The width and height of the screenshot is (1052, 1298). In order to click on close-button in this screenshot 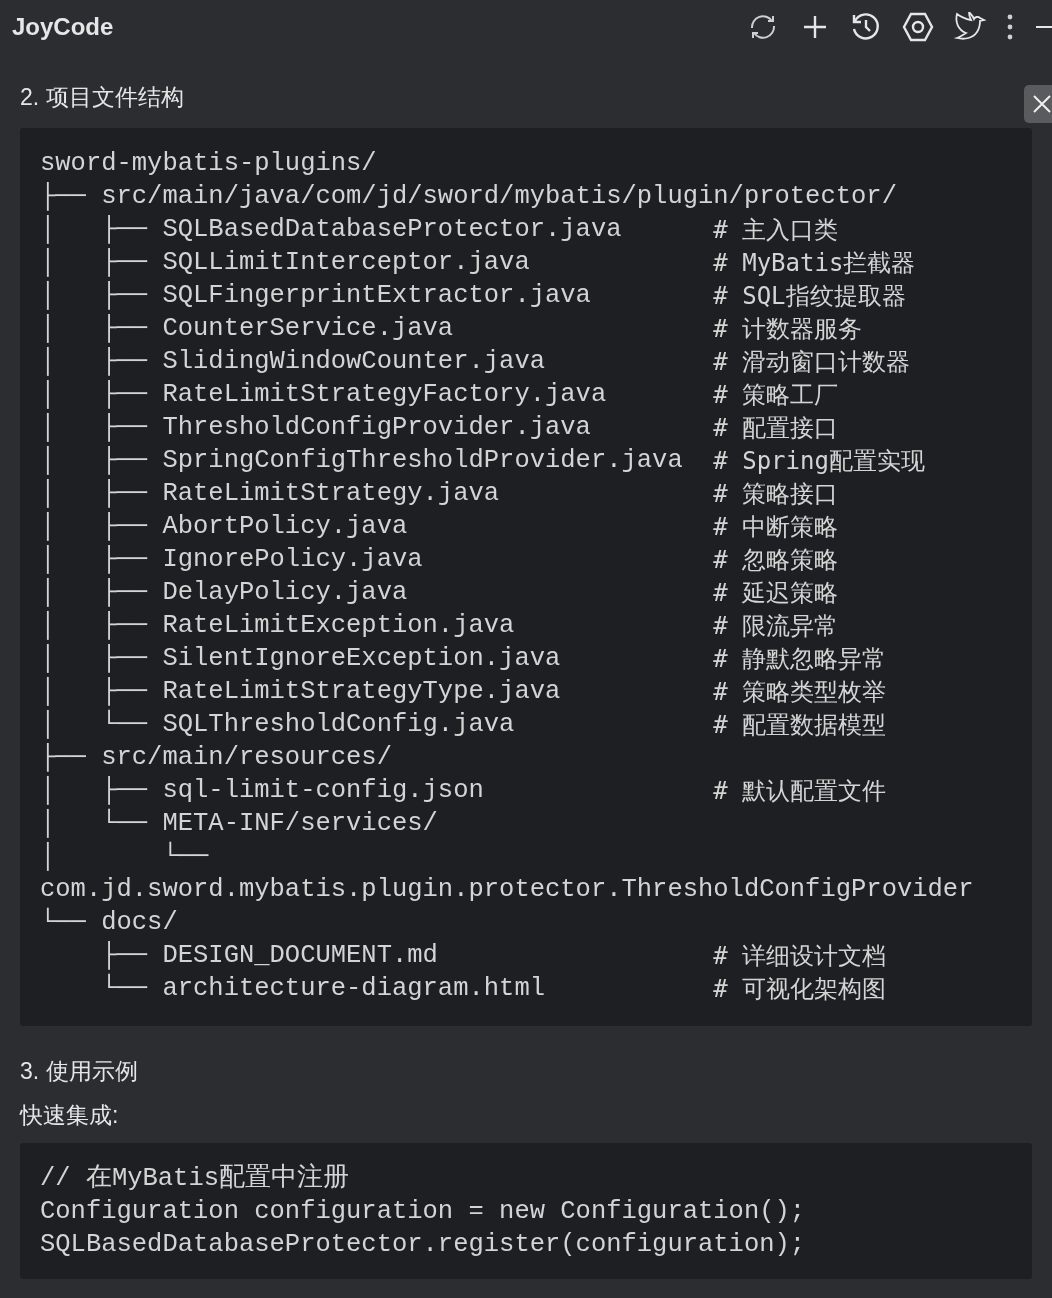, I will do `click(1038, 104)`.